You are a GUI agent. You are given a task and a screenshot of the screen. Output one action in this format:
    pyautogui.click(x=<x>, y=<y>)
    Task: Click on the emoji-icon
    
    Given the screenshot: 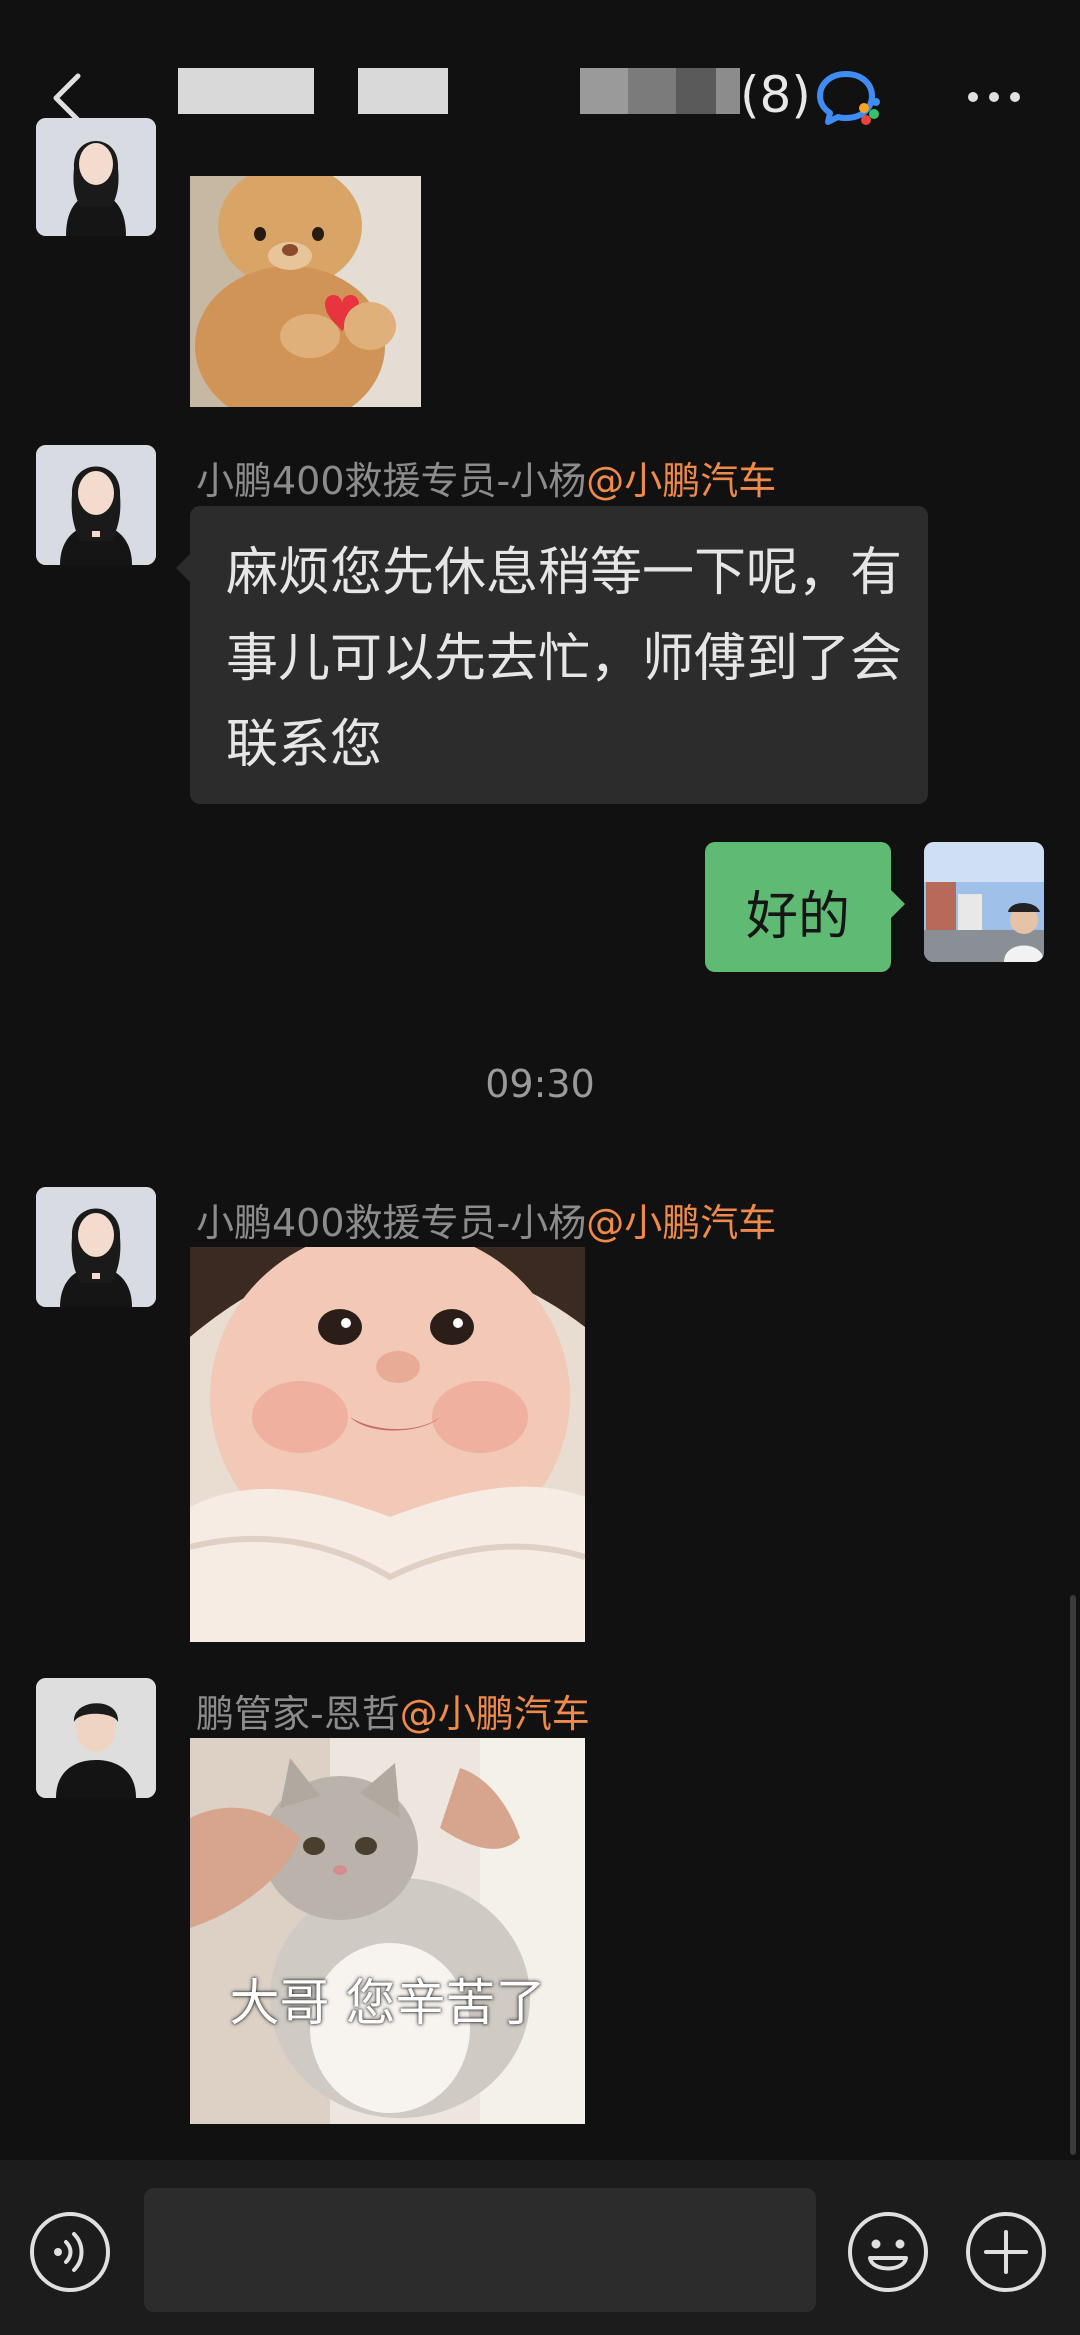 What is the action you would take?
    pyautogui.click(x=888, y=2252)
    